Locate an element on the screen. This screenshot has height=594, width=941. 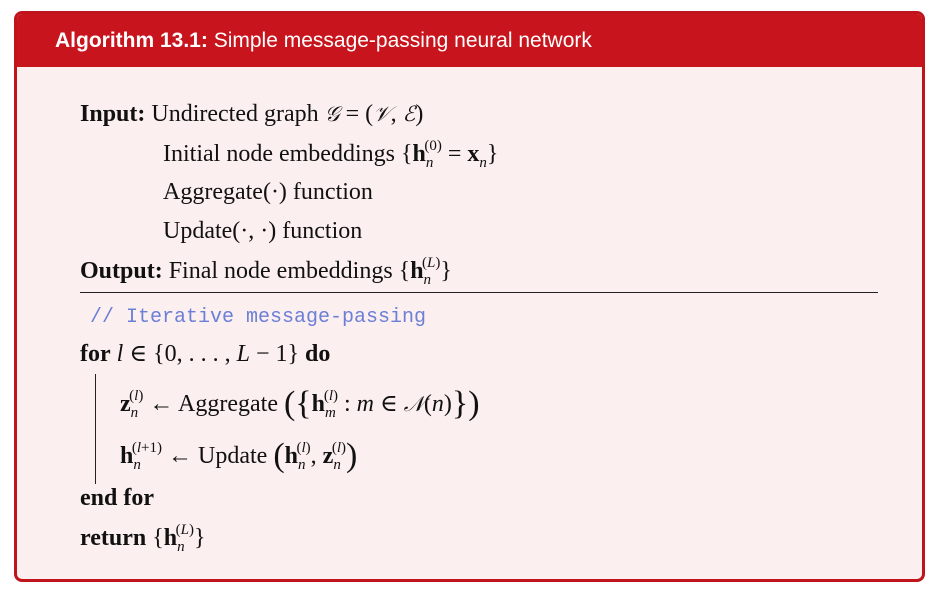
aggregate-line: zn(l) ← Aggregate ({hm(l) : m ∈ 𝒩(n)}) is located at coordinates (300, 403).